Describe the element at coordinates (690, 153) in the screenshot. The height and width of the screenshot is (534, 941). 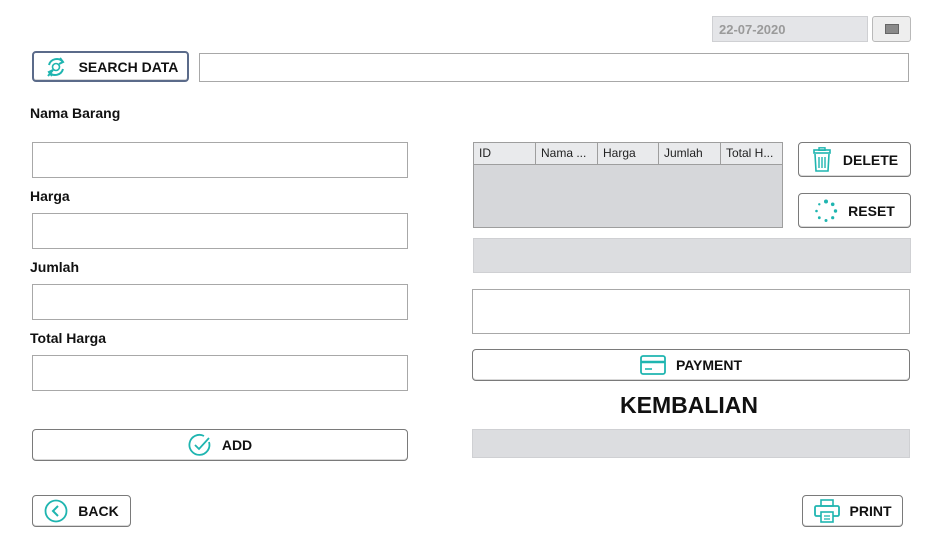
I see `column-header: Jumlah` at that location.